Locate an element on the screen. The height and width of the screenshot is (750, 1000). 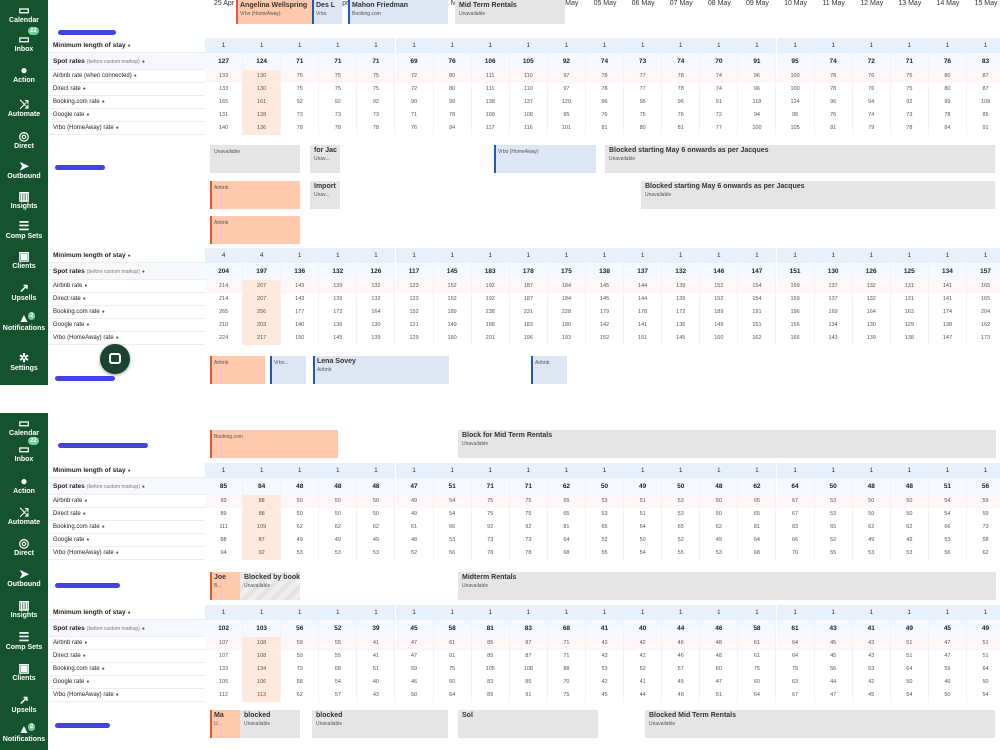
rate-cell: 144 is located at coordinates (643, 286).